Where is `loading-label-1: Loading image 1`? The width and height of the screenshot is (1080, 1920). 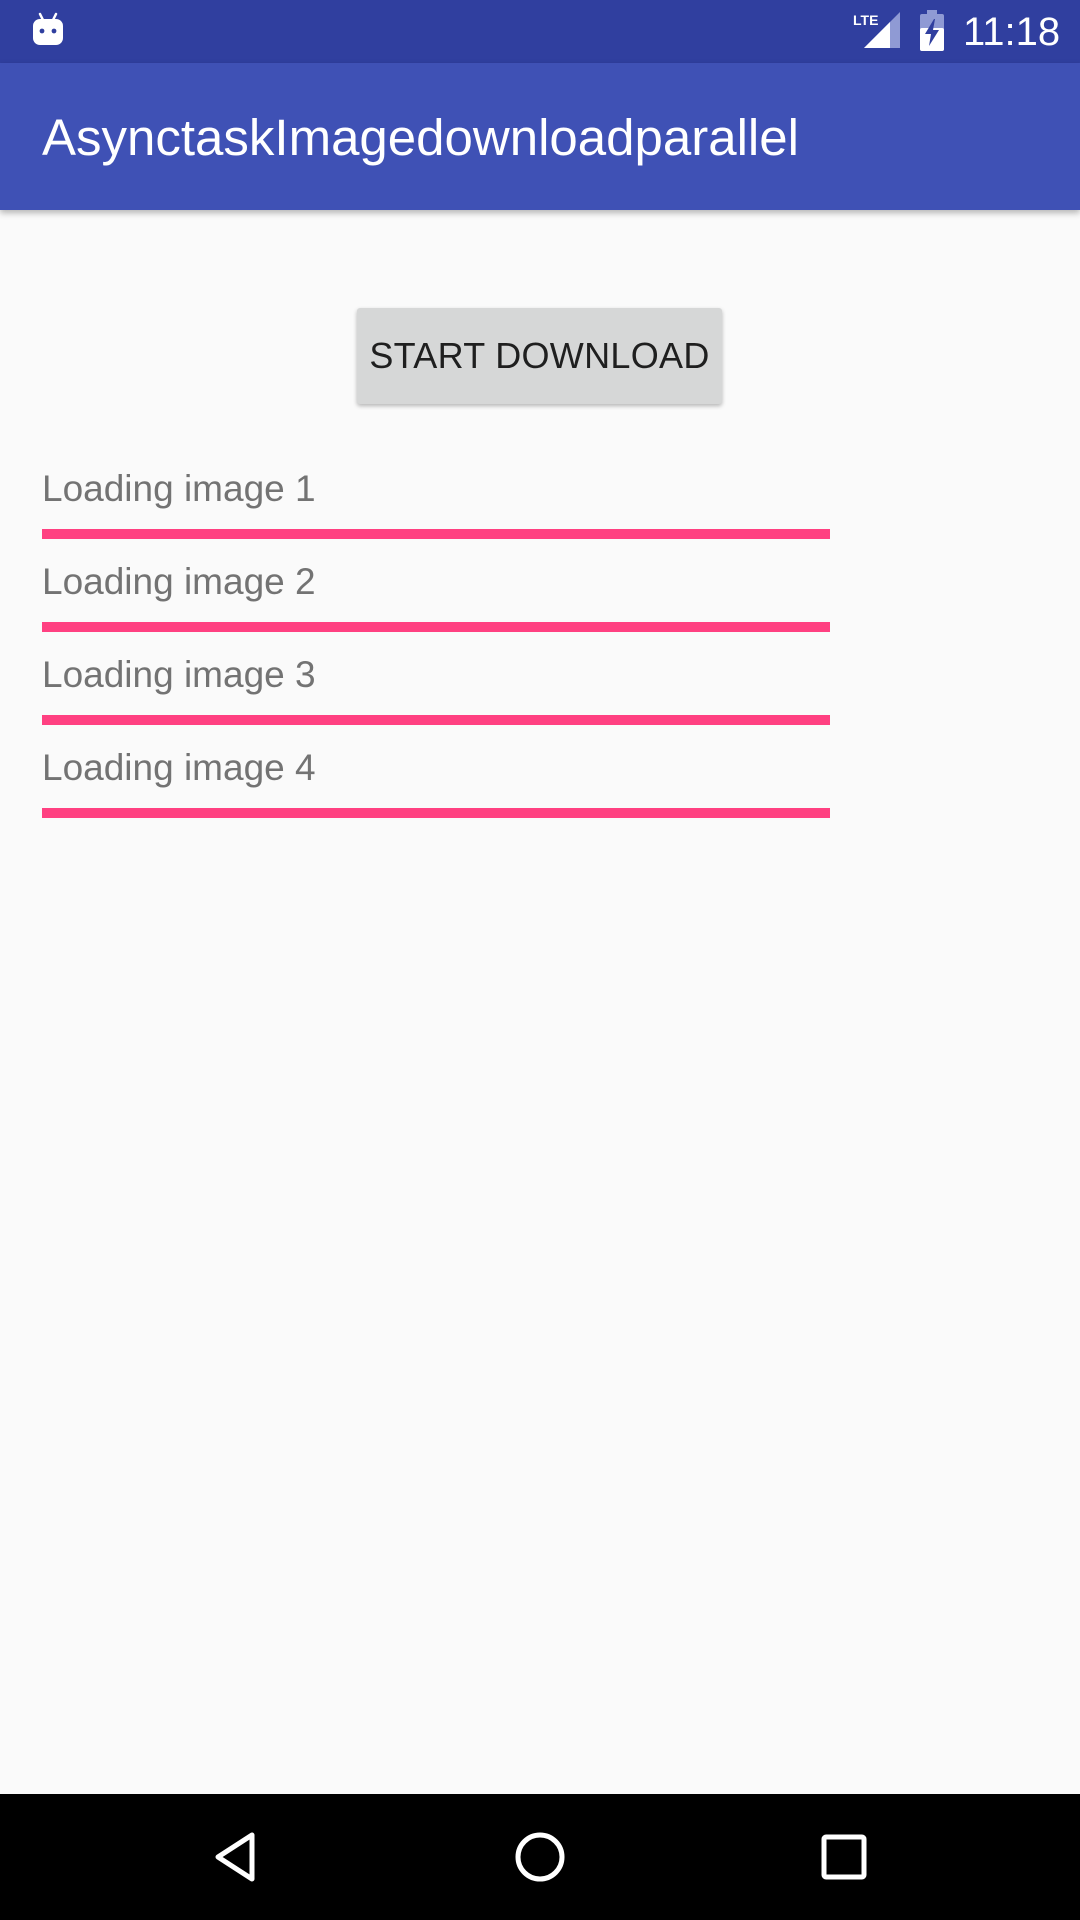 loading-label-1: Loading image 1 is located at coordinates (179, 488).